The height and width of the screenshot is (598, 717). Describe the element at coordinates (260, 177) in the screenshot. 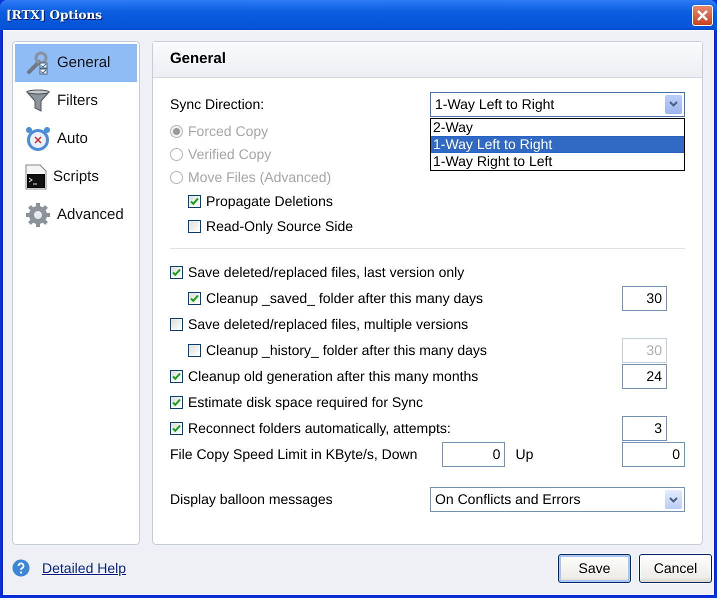

I see `radio-label: Move Files (Advanced)` at that location.